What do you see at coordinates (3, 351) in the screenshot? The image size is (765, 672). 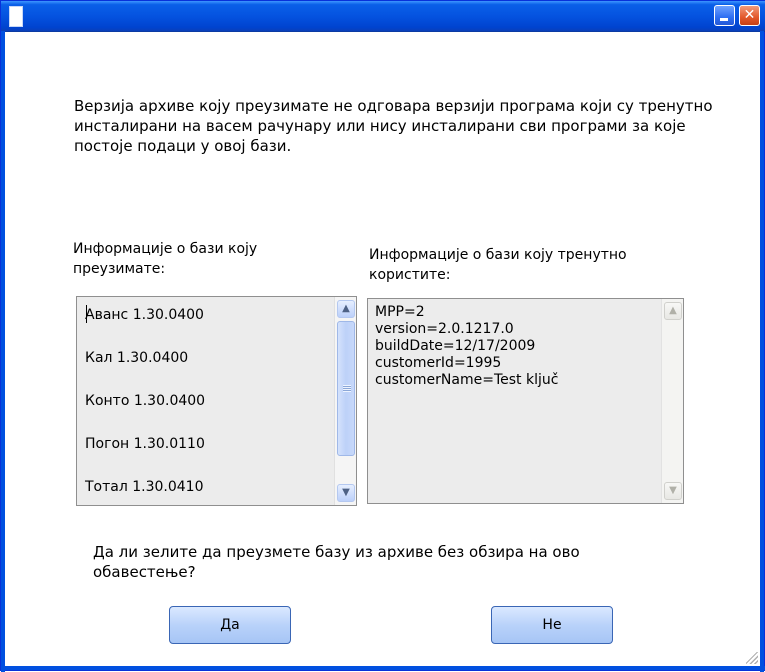 I see `window-frame-left` at bounding box center [3, 351].